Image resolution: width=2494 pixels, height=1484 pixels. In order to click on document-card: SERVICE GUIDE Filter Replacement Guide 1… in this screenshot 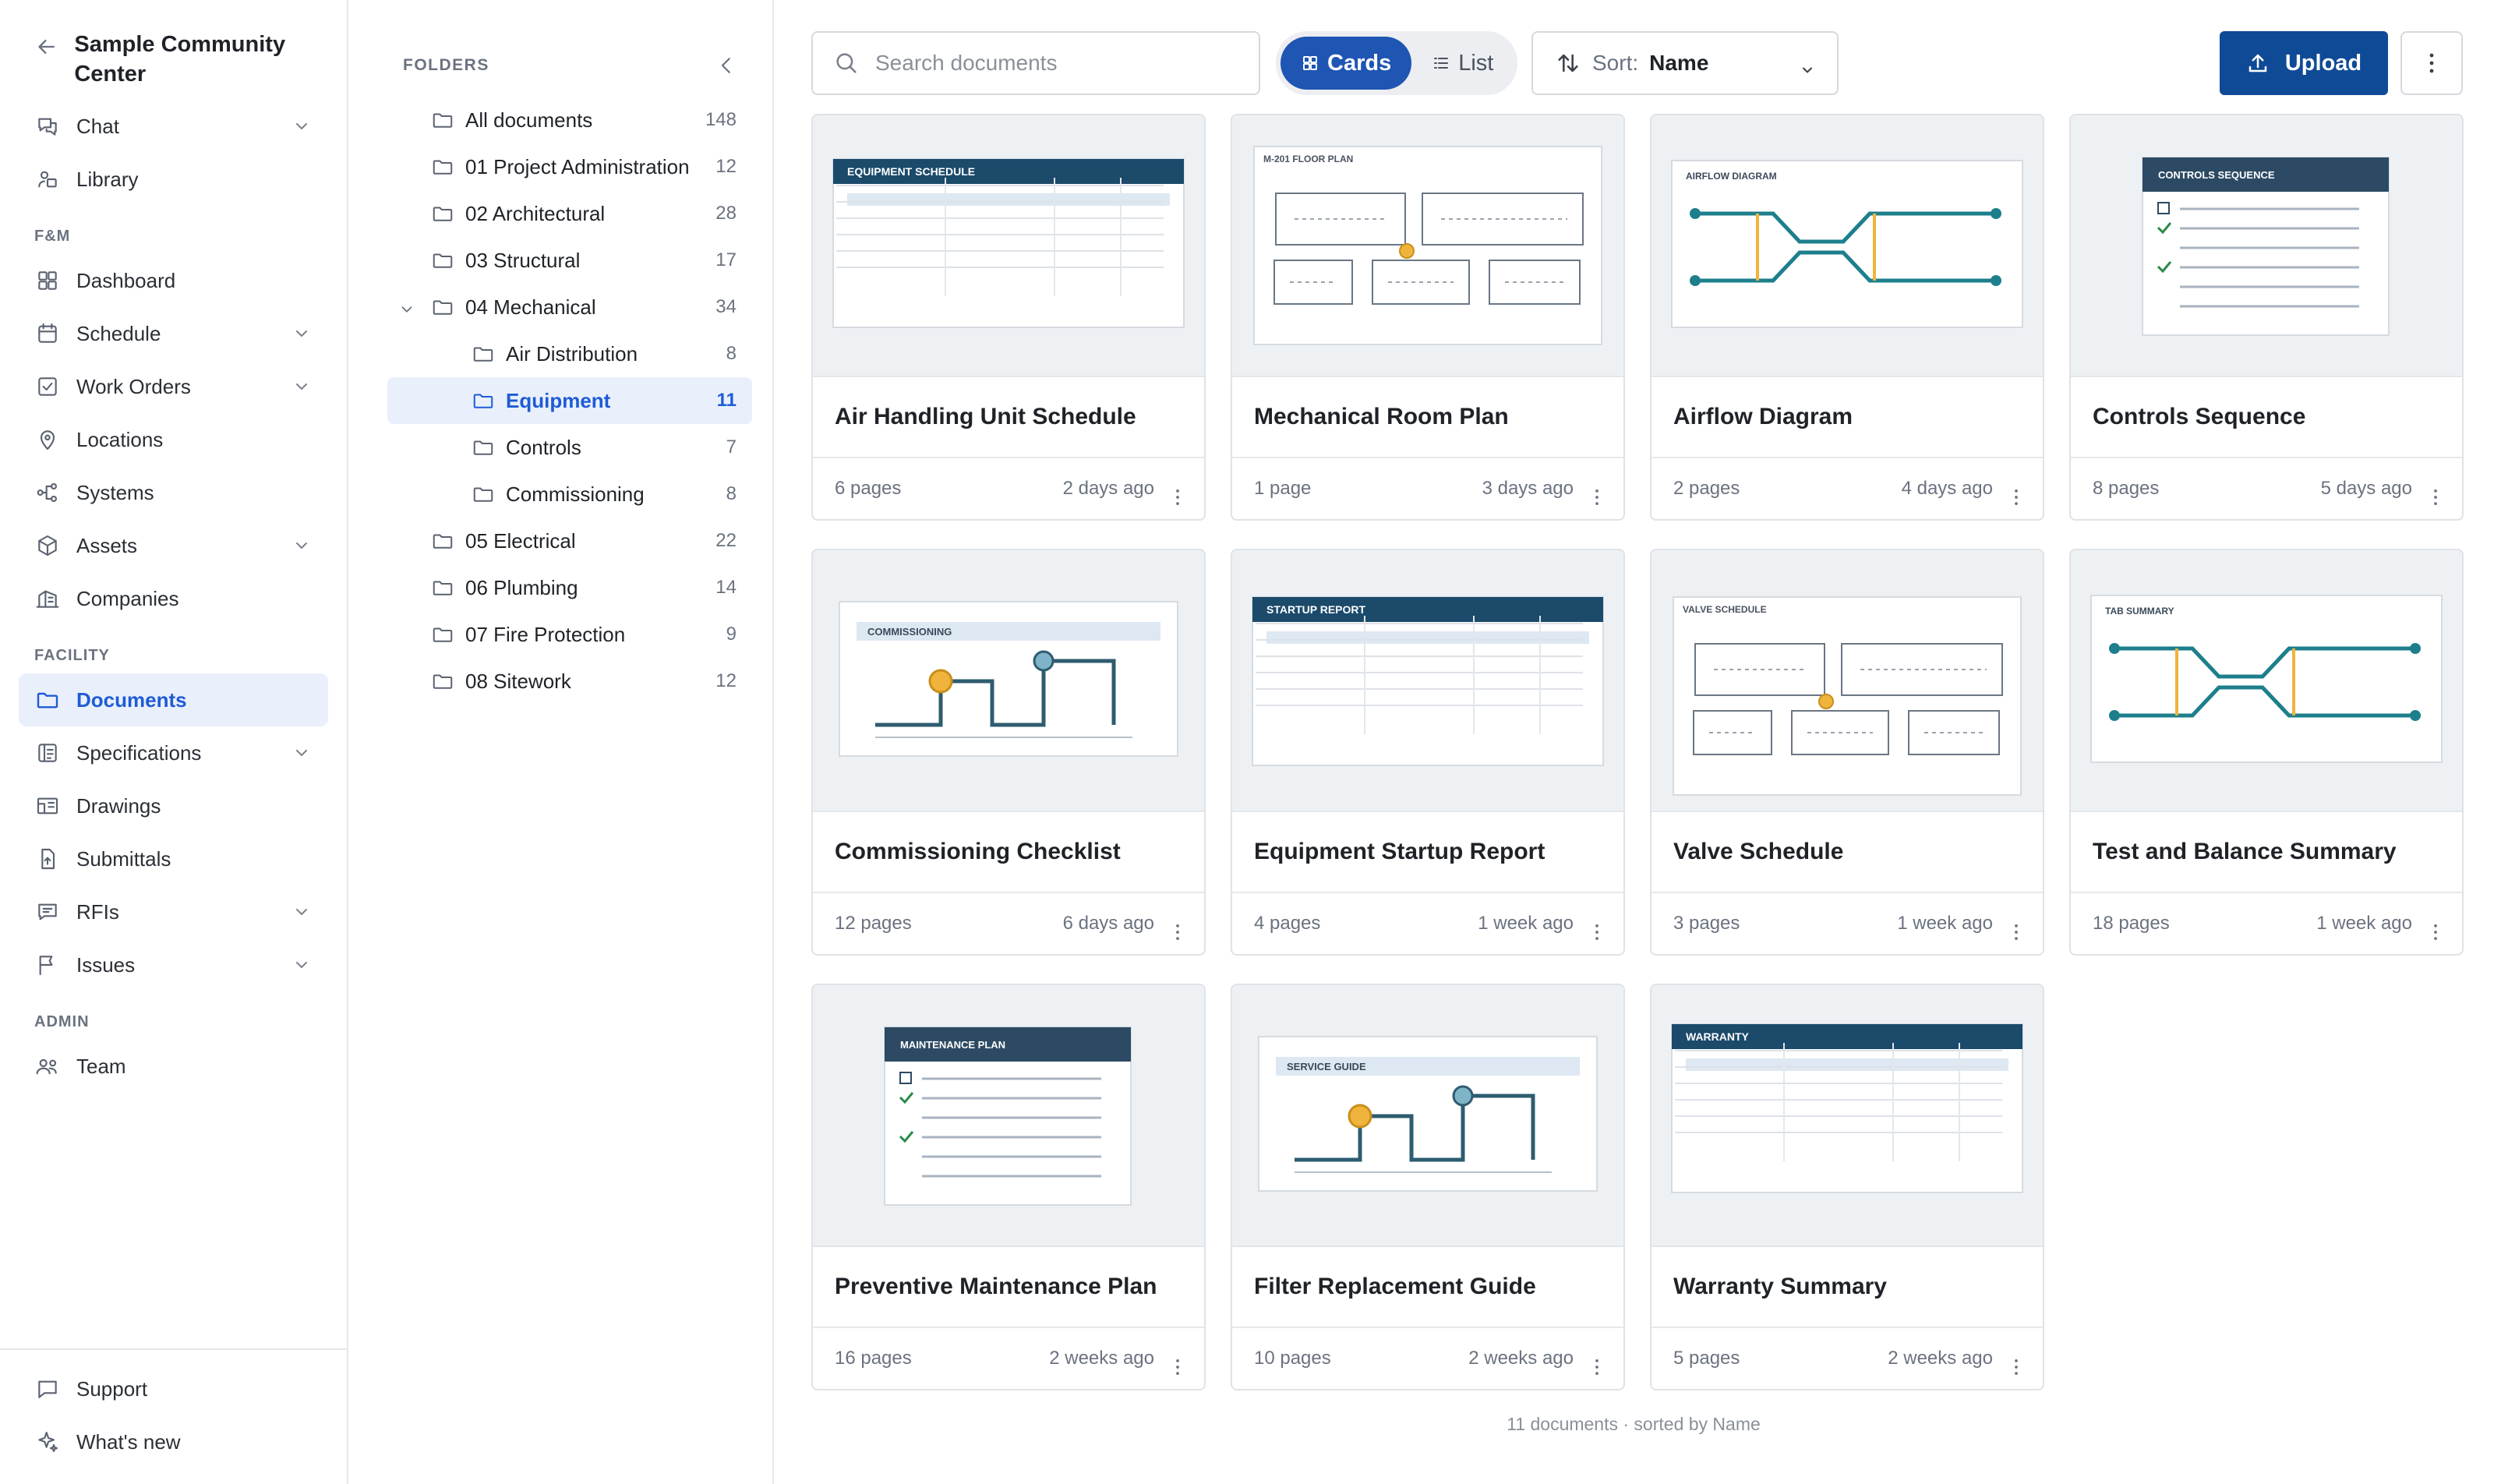, I will do `click(1428, 1187)`.